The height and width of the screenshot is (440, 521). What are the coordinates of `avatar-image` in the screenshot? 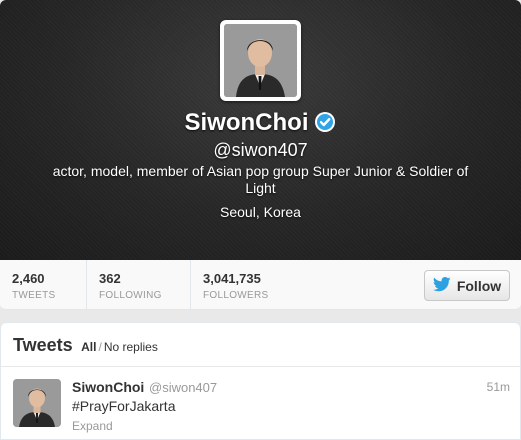 It's located at (260, 60).